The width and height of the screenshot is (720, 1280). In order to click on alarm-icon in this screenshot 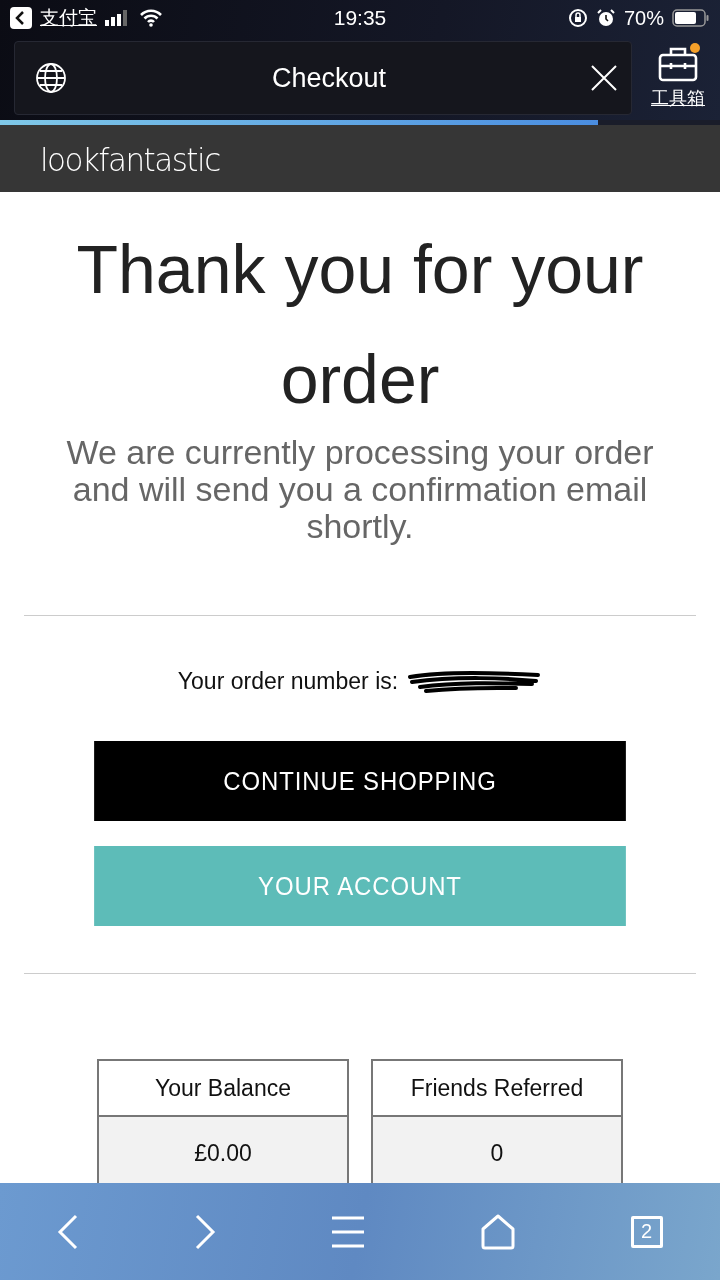, I will do `click(605, 18)`.